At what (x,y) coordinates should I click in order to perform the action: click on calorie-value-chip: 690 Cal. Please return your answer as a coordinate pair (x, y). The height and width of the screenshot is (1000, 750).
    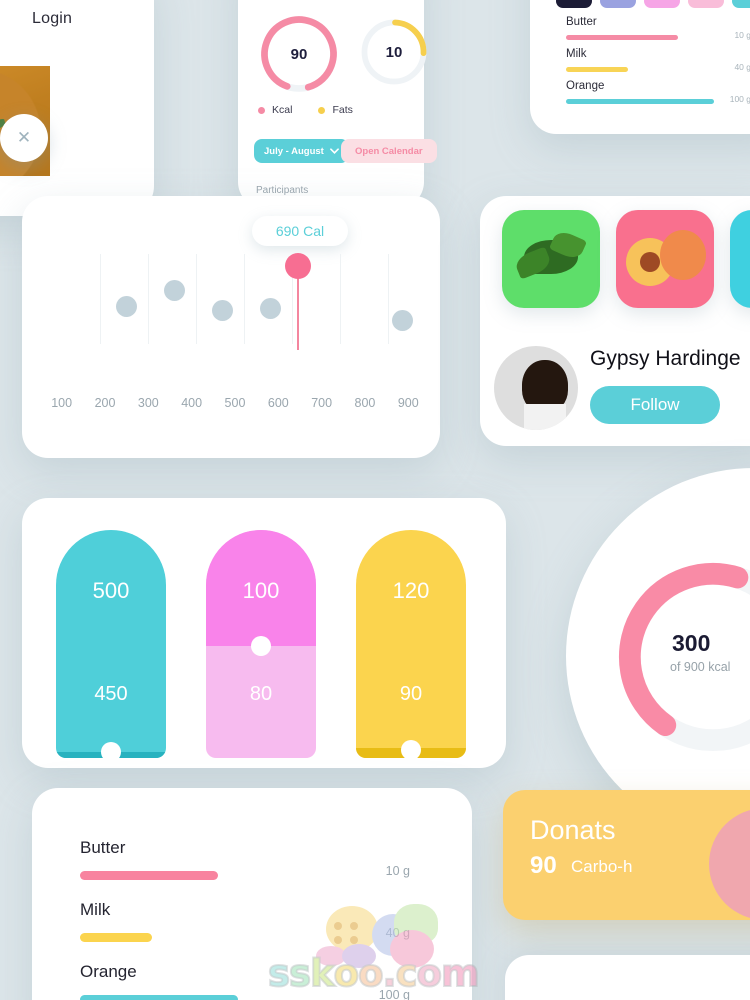
    Looking at the image, I should click on (300, 231).